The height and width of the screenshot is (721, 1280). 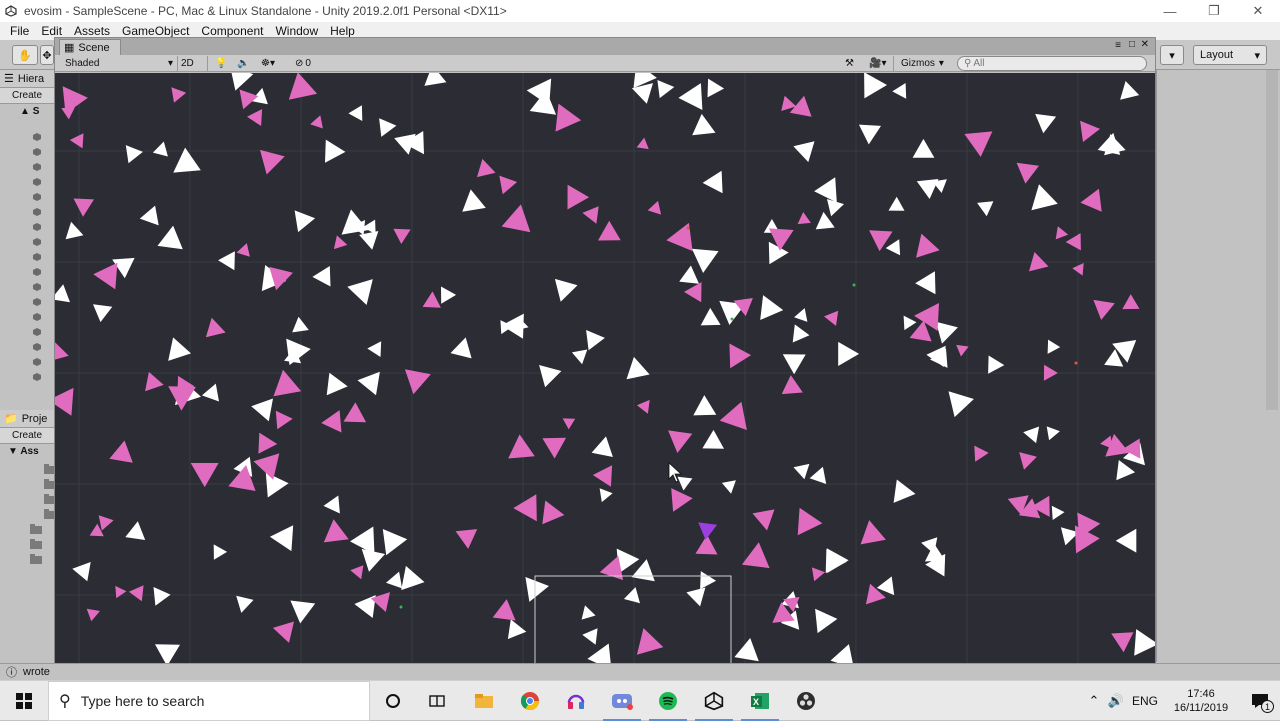 I want to click on clock: 17:46 16/11/2019, so click(x=1201, y=701).